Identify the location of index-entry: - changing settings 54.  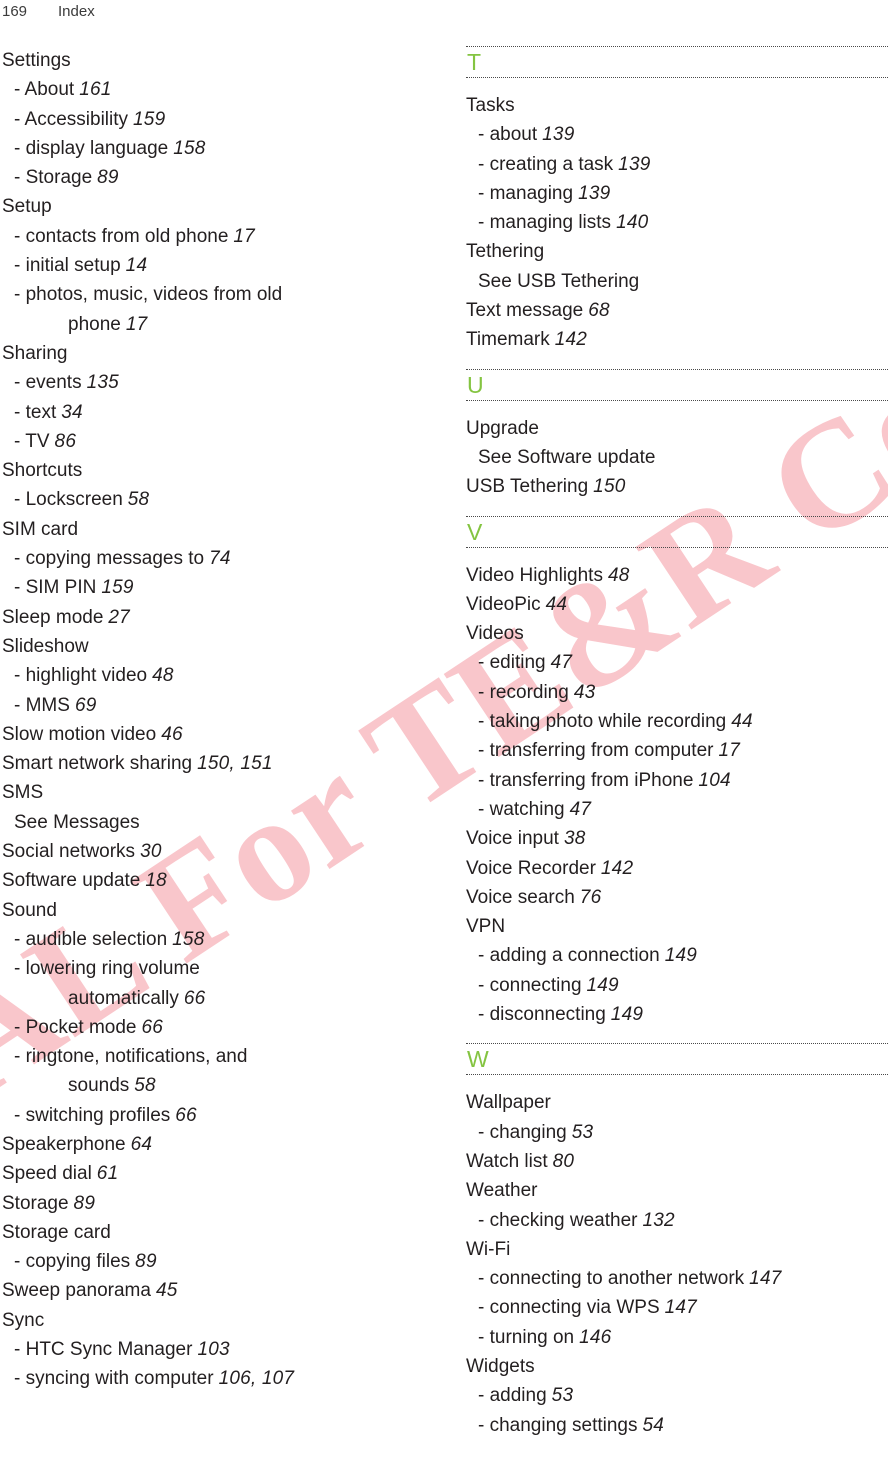
(677, 1425).